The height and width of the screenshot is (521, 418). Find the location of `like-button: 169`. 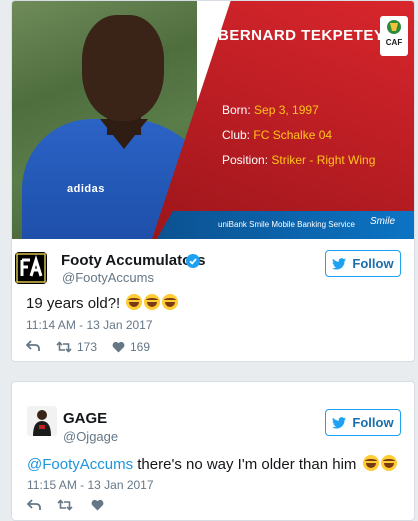

like-button: 169 is located at coordinates (131, 347).